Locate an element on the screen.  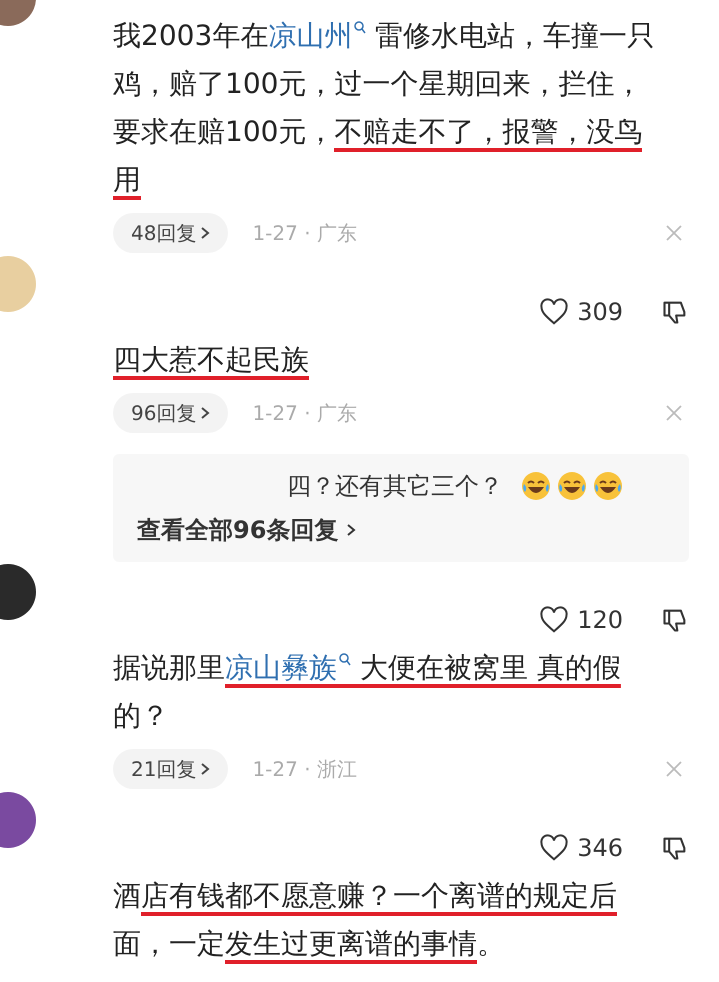
topic-link: 凉山彝族 is located at coordinates (288, 669).